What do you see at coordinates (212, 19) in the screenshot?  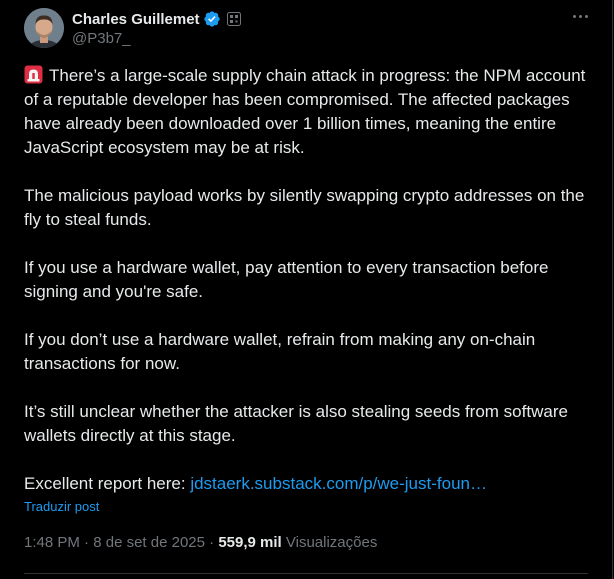 I see `verified-badge-icon` at bounding box center [212, 19].